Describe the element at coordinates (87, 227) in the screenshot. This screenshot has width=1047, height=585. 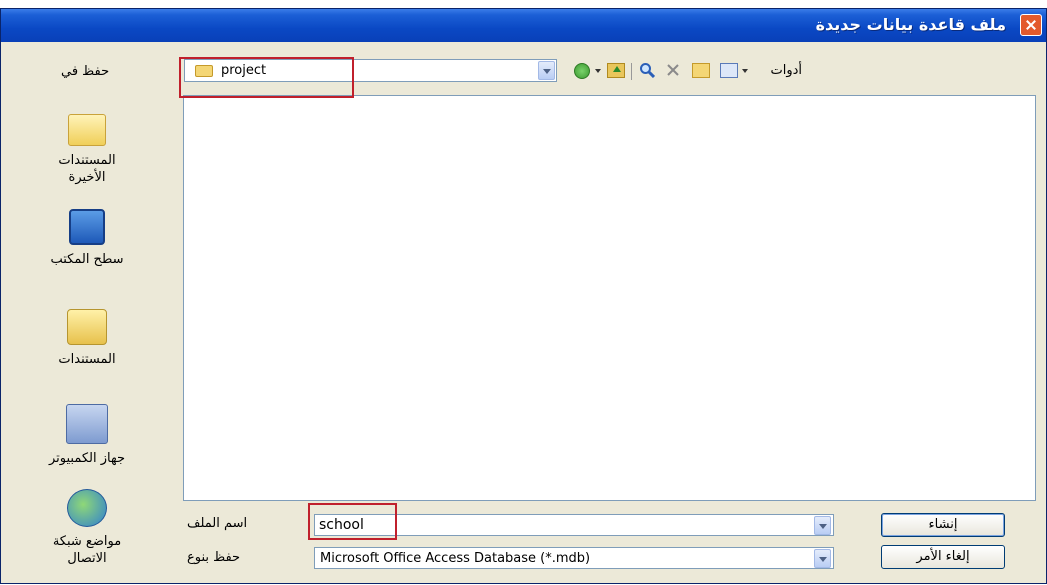
I see `desktop-icon` at that location.